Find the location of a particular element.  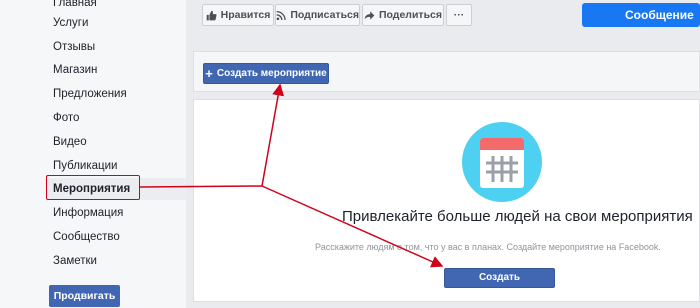

create-event-button: + Создать мероприятие is located at coordinates (266, 73).